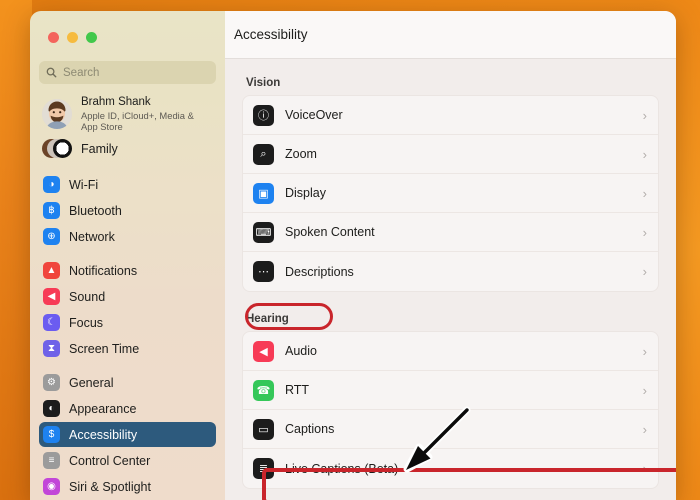  I want to click on settings-row-label: RTT, so click(297, 390).